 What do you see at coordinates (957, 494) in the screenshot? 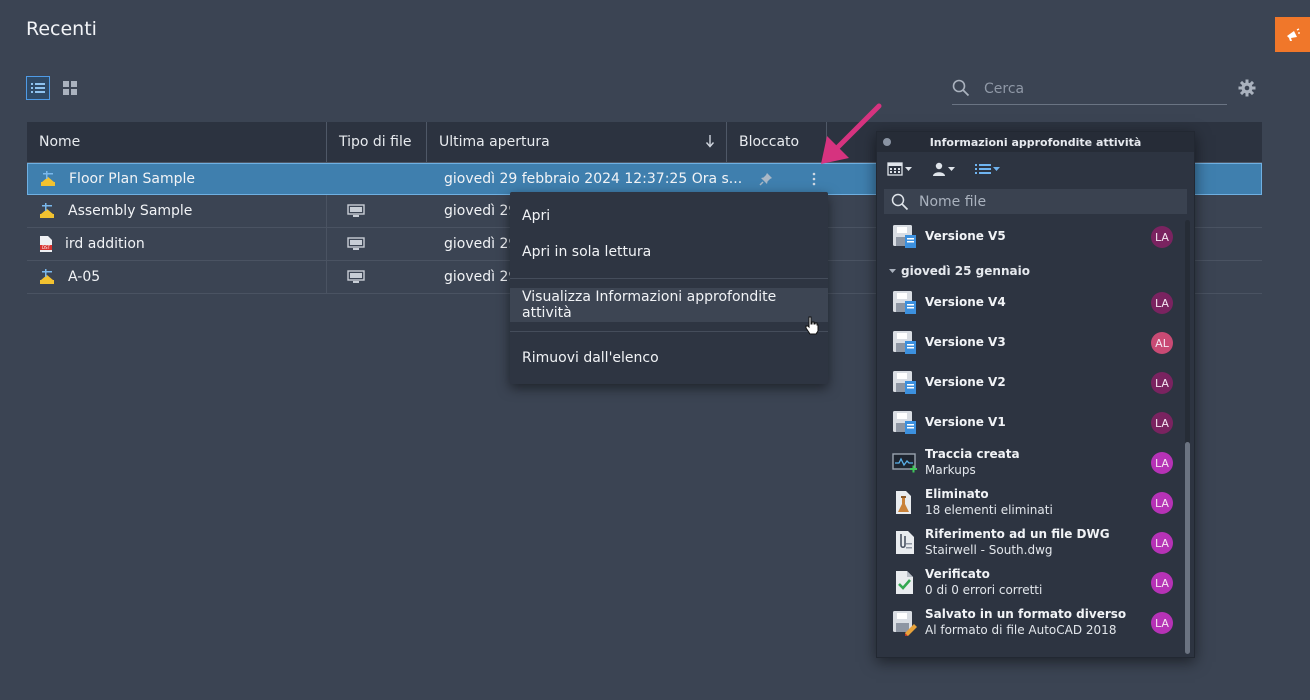
I see `item-title: Eliminato` at bounding box center [957, 494].